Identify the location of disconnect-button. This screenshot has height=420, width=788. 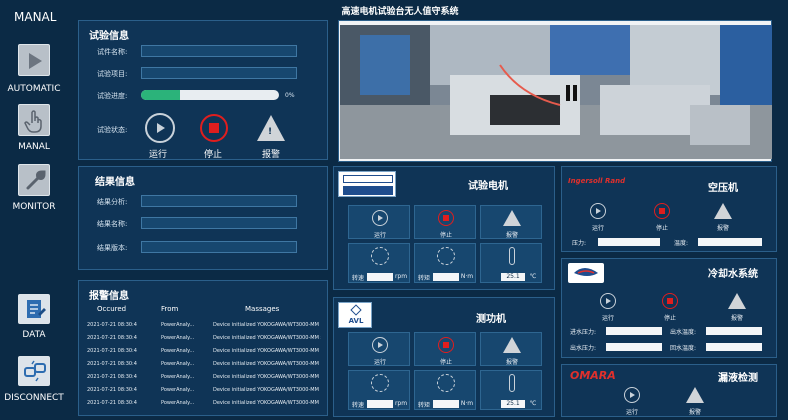
(34, 371).